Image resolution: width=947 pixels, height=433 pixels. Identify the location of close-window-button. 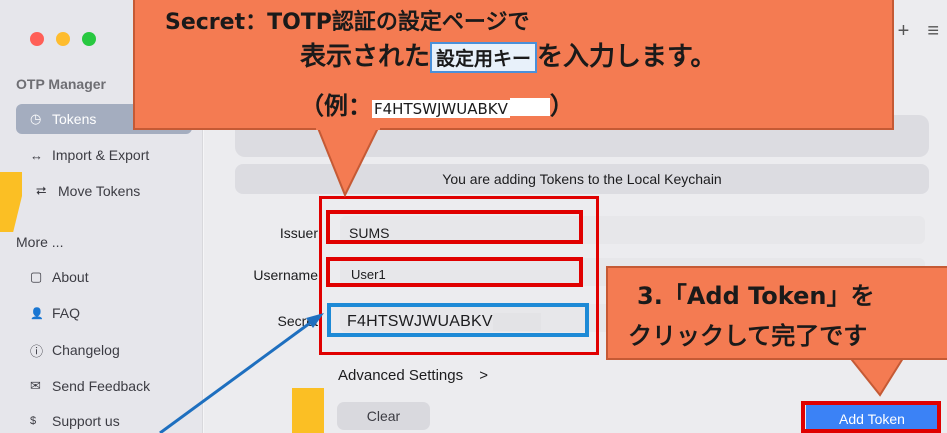
(37, 39).